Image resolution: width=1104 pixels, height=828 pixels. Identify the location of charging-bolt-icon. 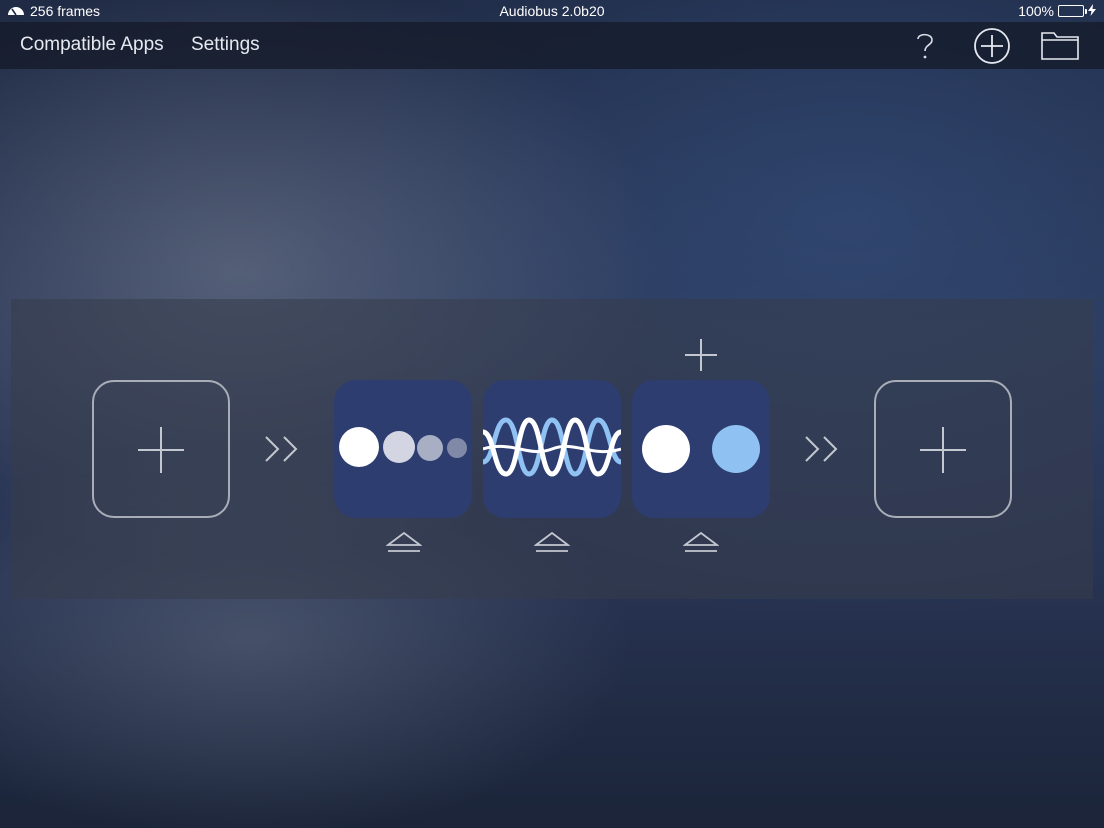
(1092, 11).